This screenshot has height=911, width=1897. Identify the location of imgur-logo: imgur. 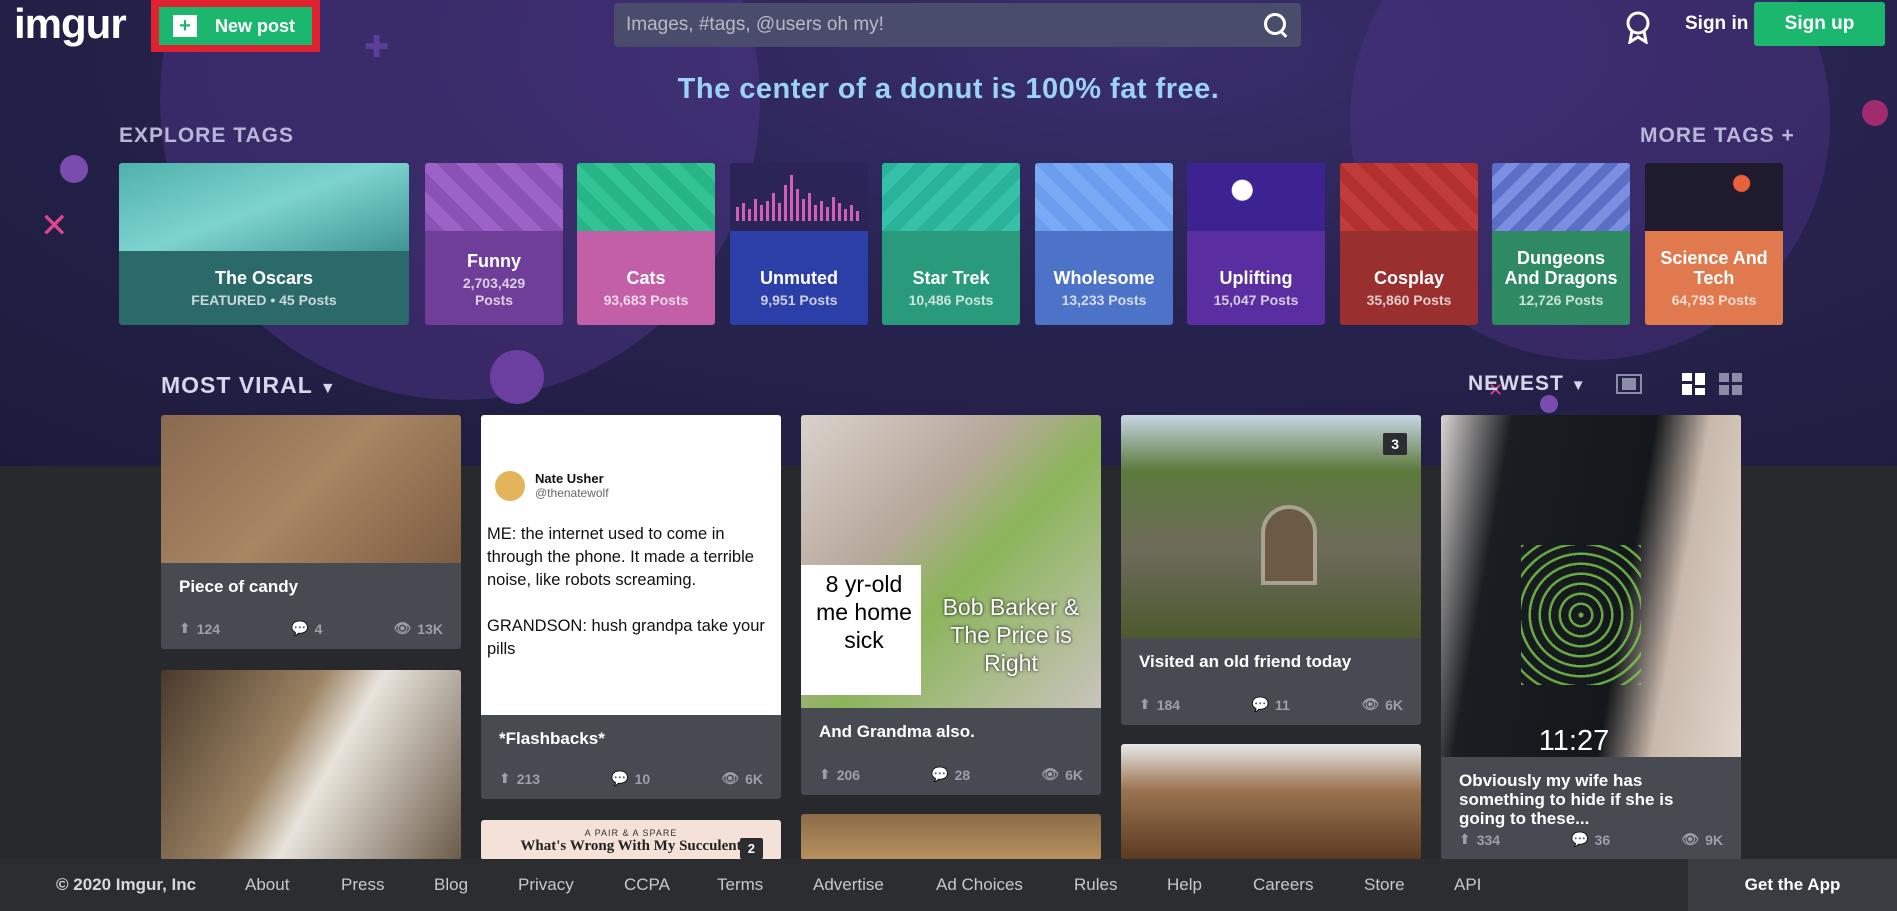
(70, 24).